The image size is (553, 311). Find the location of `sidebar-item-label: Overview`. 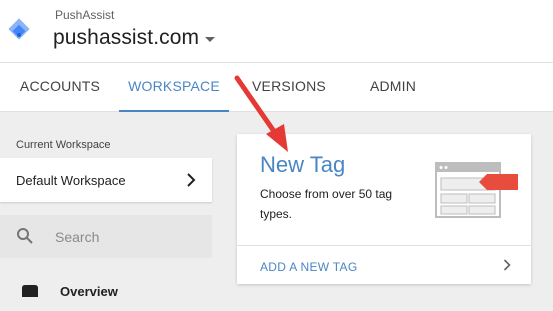

sidebar-item-label: Overview is located at coordinates (89, 291).